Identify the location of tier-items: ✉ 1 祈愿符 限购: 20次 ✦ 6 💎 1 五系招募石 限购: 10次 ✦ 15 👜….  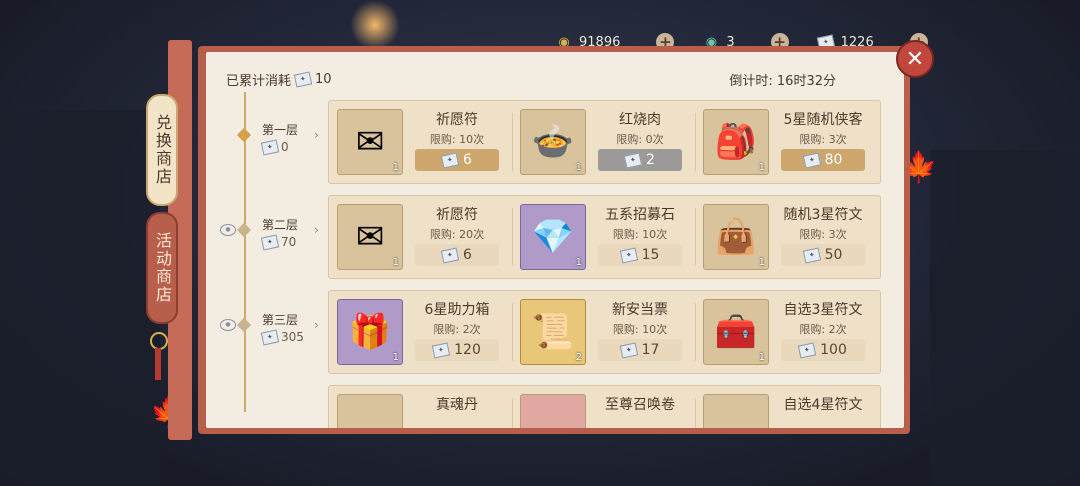
(604, 237).